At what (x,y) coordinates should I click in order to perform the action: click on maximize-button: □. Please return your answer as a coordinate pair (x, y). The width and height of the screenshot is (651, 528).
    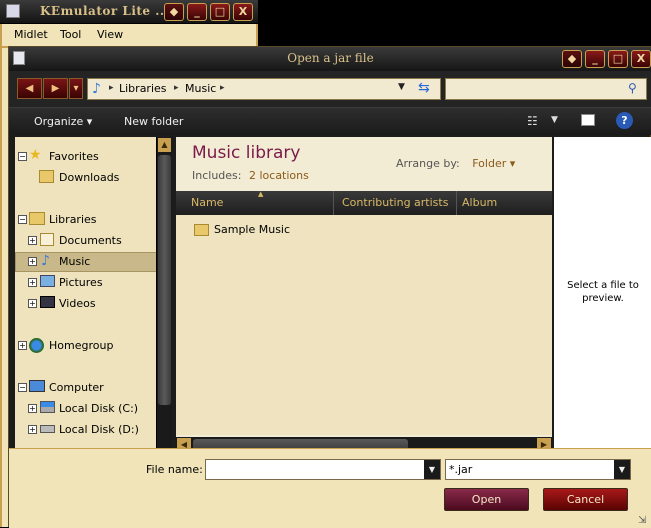
    Looking at the image, I should click on (220, 12).